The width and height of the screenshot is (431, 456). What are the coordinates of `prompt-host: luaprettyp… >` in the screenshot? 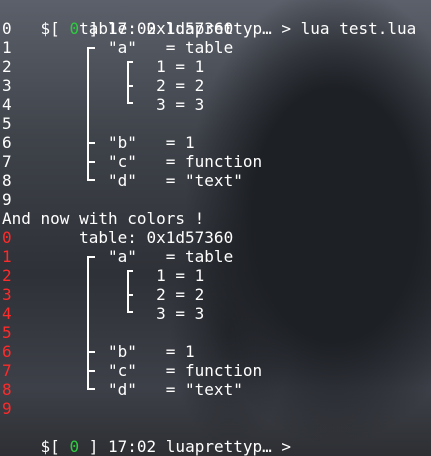 It's located at (233, 446).